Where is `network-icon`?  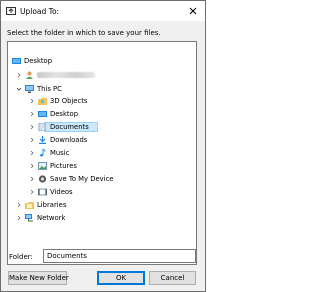 network-icon is located at coordinates (29, 218).